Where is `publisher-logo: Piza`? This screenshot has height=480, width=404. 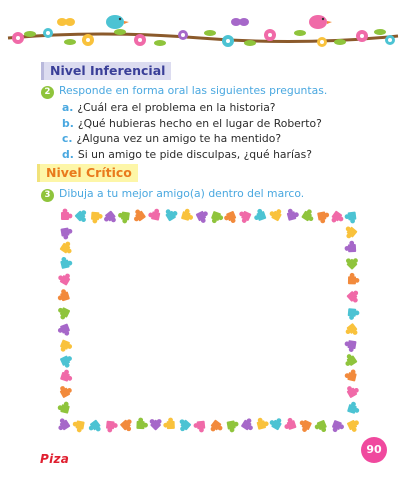 publisher-logo: Piza is located at coordinates (55, 459).